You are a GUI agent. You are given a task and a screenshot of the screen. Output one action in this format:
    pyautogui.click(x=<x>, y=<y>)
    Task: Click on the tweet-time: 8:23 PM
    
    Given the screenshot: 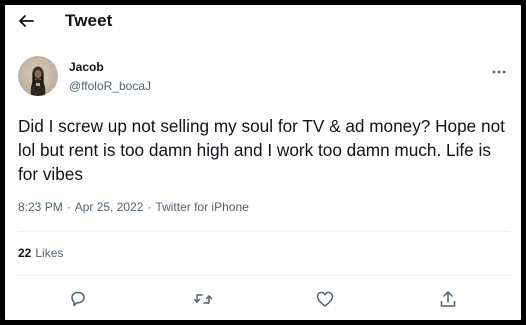 What is the action you would take?
    pyautogui.click(x=40, y=207)
    